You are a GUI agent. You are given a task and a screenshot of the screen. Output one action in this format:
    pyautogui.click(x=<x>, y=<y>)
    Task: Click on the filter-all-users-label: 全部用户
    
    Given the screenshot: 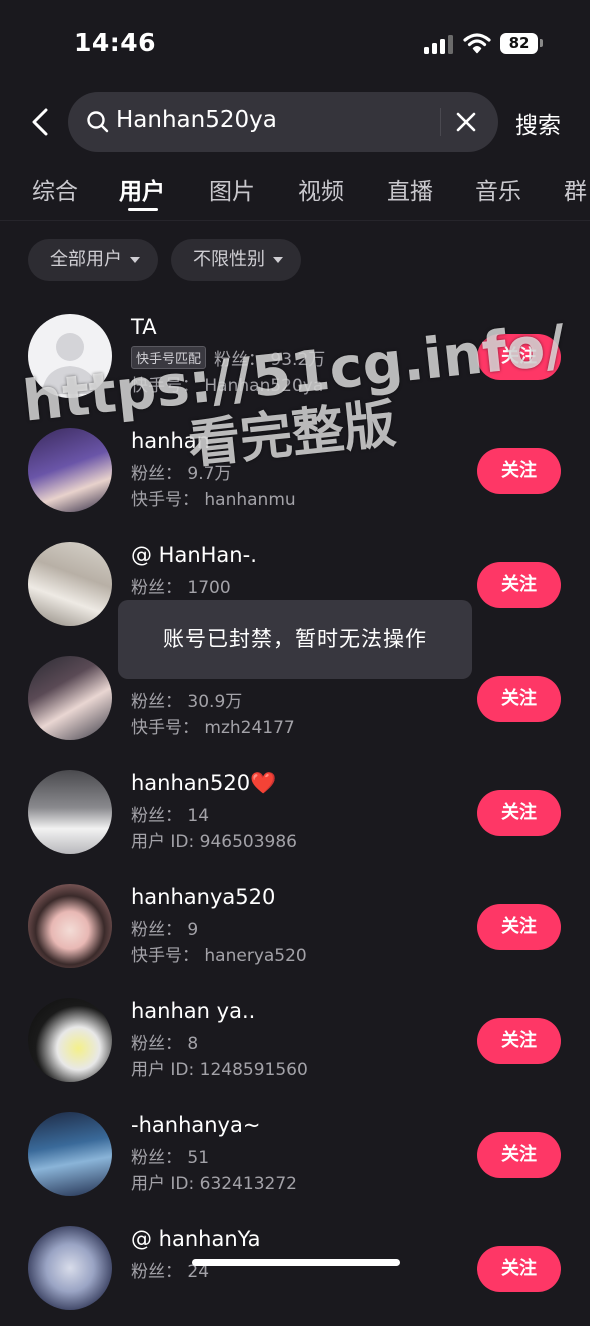 What is the action you would take?
    pyautogui.click(x=86, y=259)
    